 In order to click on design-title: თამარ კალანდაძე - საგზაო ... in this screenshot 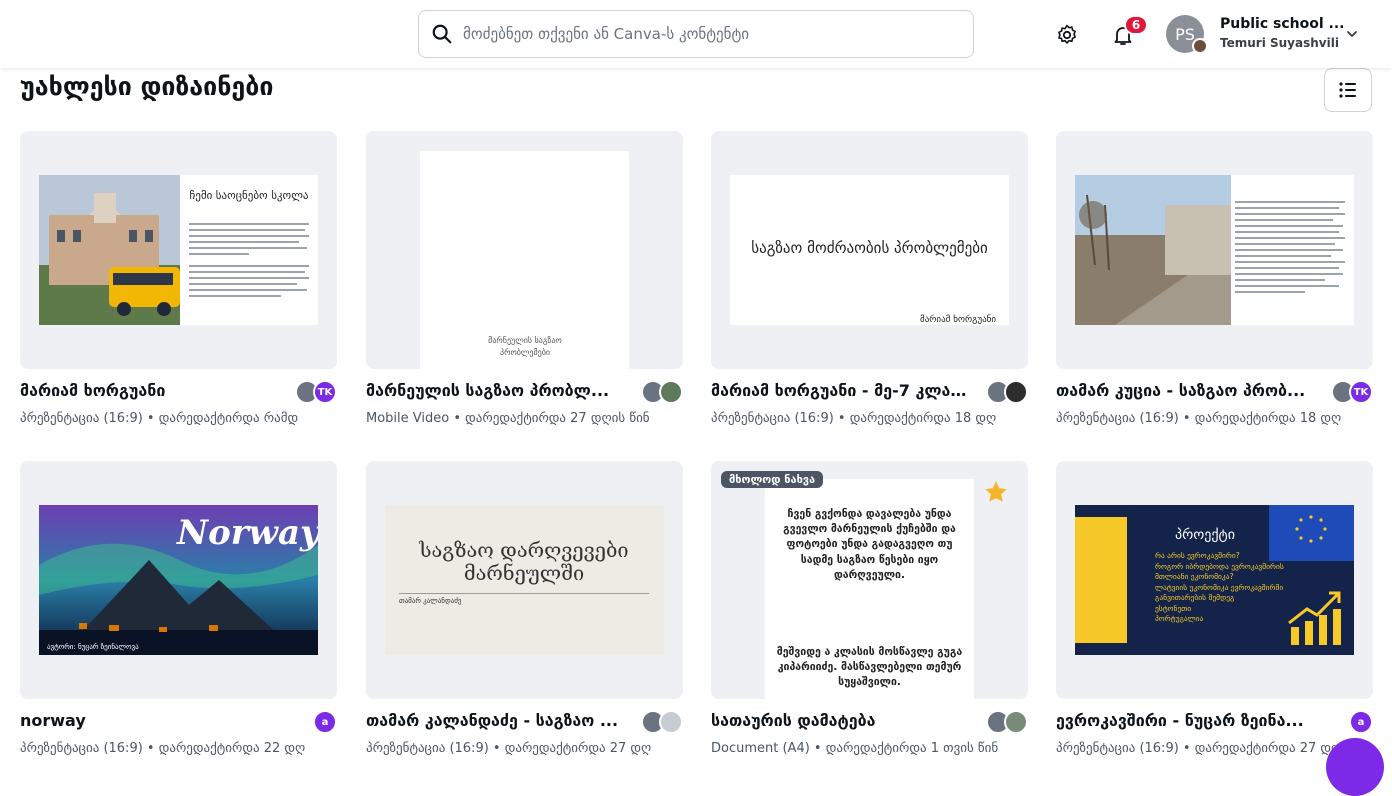, I will do `click(494, 720)`.